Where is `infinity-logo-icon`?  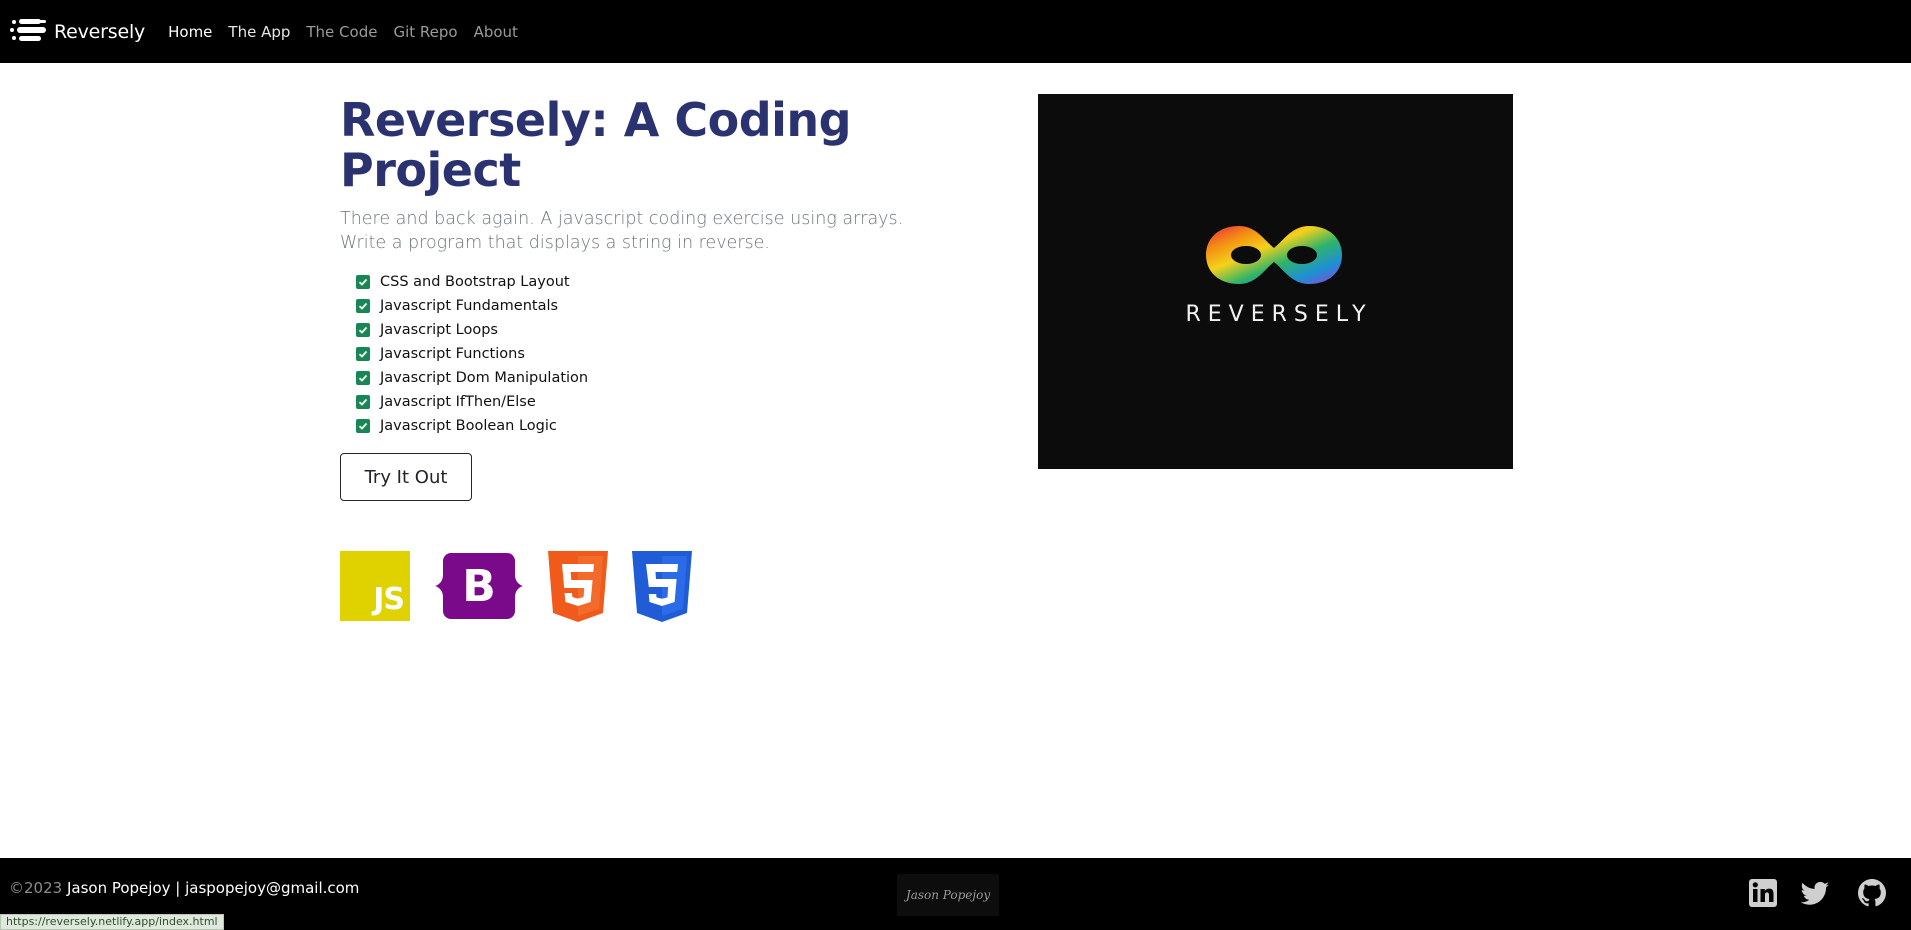
infinity-logo-icon is located at coordinates (1274, 255).